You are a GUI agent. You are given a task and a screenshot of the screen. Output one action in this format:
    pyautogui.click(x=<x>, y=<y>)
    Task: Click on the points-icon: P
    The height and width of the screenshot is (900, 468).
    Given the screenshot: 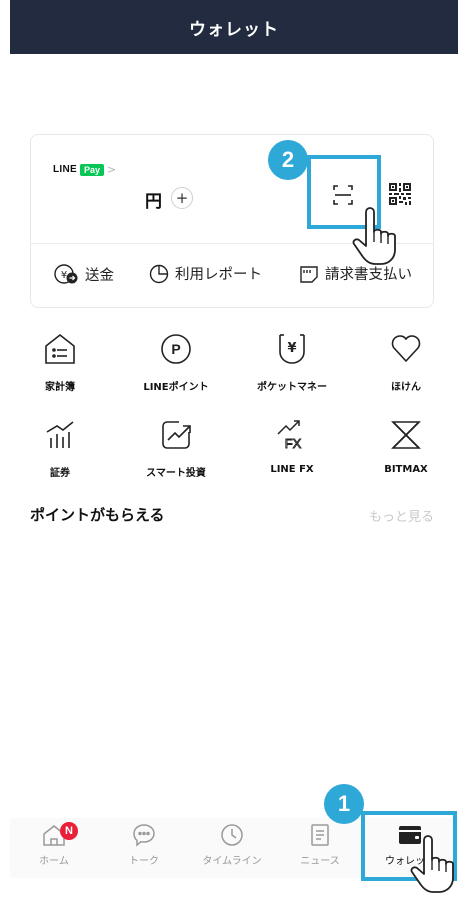 What is the action you would take?
    pyautogui.click(x=176, y=349)
    